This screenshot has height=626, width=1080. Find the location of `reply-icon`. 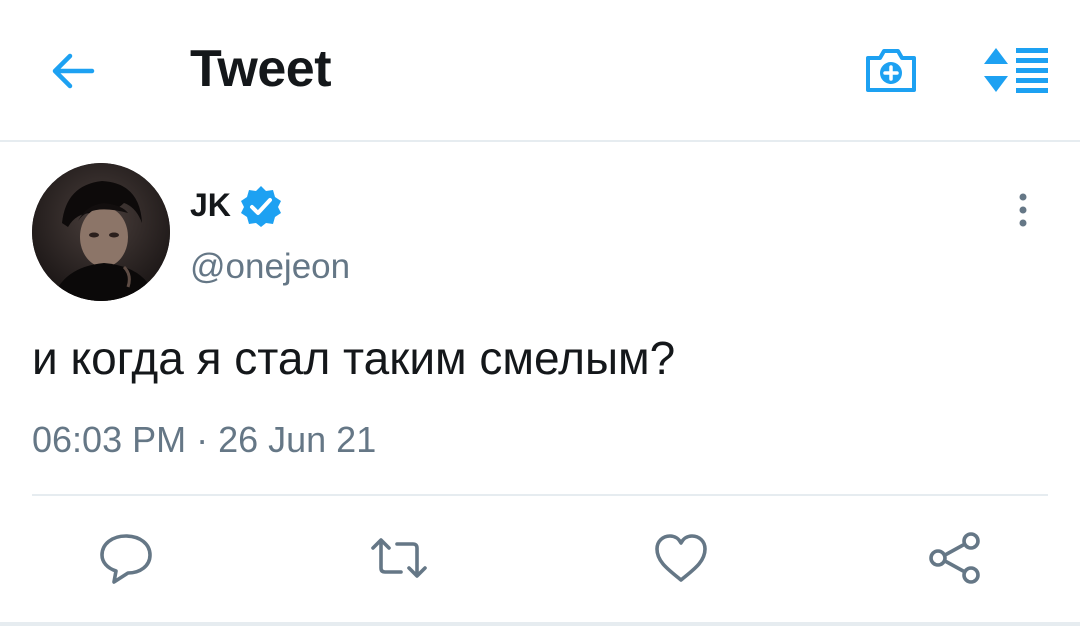

reply-icon is located at coordinates (126, 559).